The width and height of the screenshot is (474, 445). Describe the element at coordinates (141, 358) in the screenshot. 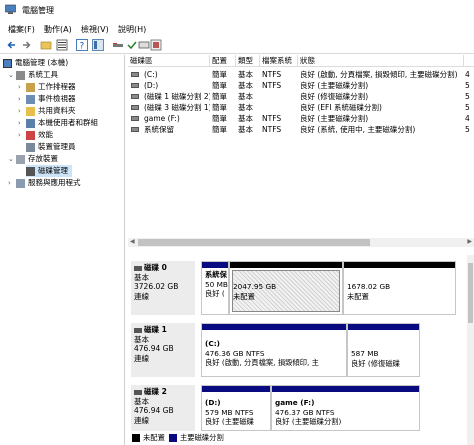

I see `disk-status: 連線` at that location.